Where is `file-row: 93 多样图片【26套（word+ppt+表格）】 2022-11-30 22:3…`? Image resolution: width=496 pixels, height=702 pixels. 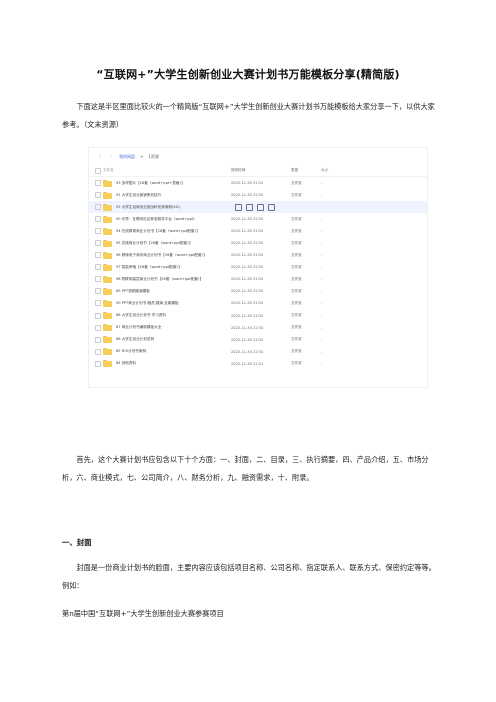
file-row: 93 多样图片【26套（word+ppt+表格）】 2022-11-30 22:3… is located at coordinates (258, 183).